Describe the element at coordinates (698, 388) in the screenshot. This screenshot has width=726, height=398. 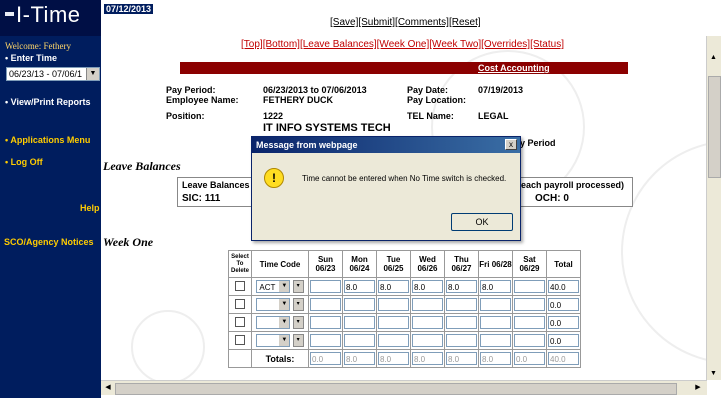
I see `scroll-right-icon: ▶` at that location.